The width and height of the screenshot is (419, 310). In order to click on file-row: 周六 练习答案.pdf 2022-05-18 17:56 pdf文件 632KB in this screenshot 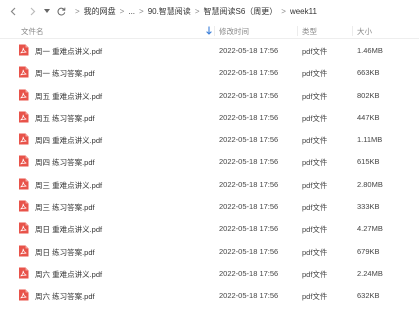, I will do `click(209, 295)`.